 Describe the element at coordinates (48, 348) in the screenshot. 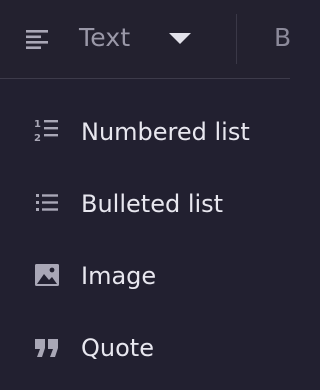

I see `quote-icon` at that location.